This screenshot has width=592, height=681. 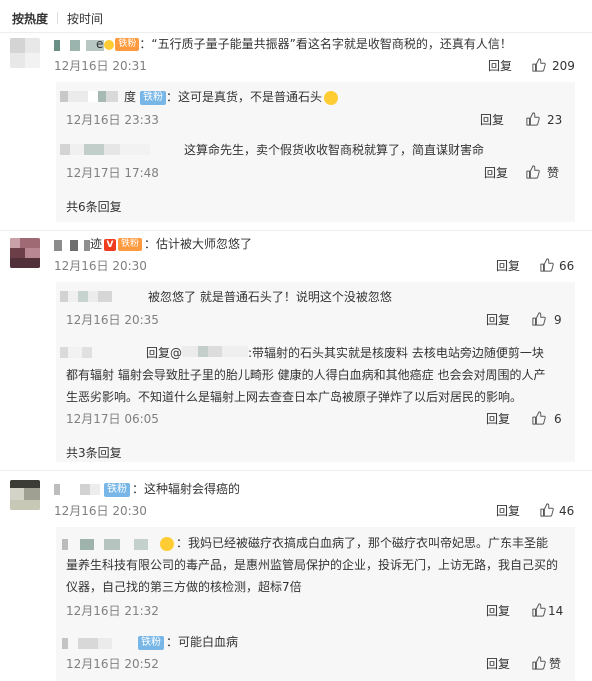 I want to click on reply-text: 度铁粉 ：这可是真货，不是普通石头, so click(x=231, y=97).